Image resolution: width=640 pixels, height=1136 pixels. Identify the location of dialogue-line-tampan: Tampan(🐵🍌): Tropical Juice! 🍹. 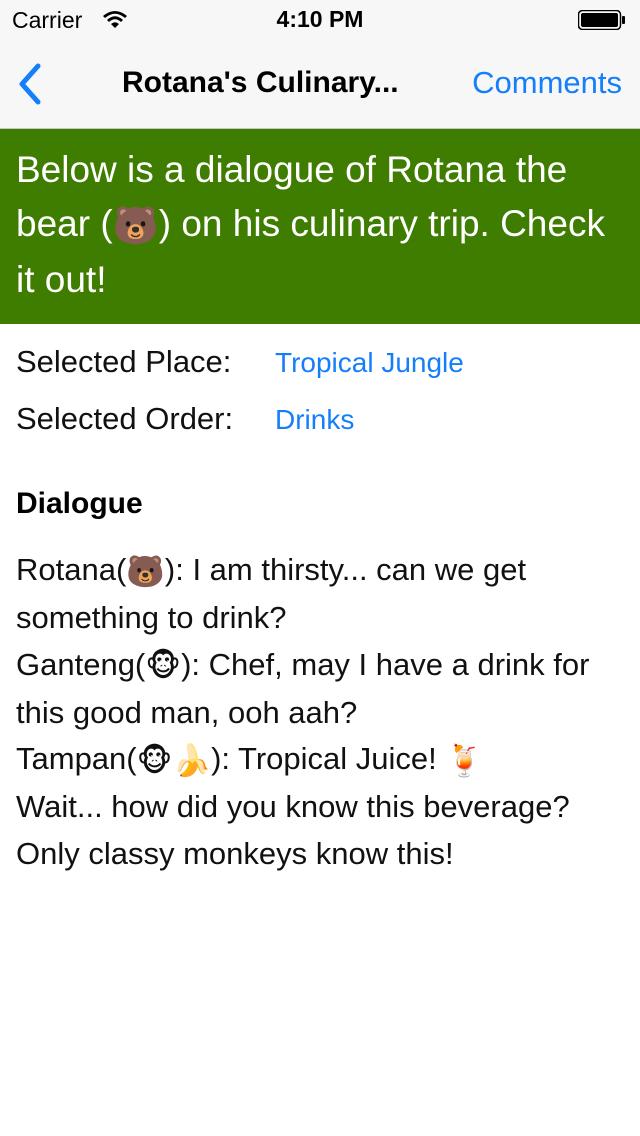
(321, 760).